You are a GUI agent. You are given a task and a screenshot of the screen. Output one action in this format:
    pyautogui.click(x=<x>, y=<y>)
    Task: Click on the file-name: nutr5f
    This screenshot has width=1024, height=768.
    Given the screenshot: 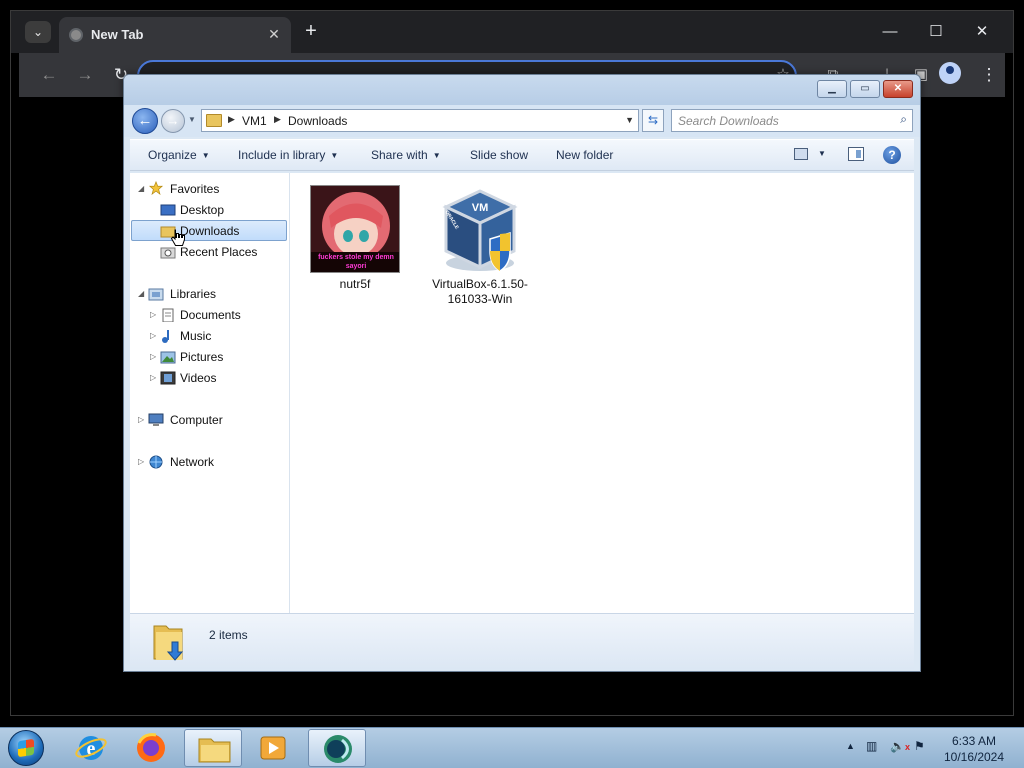 What is the action you would take?
    pyautogui.click(x=355, y=284)
    